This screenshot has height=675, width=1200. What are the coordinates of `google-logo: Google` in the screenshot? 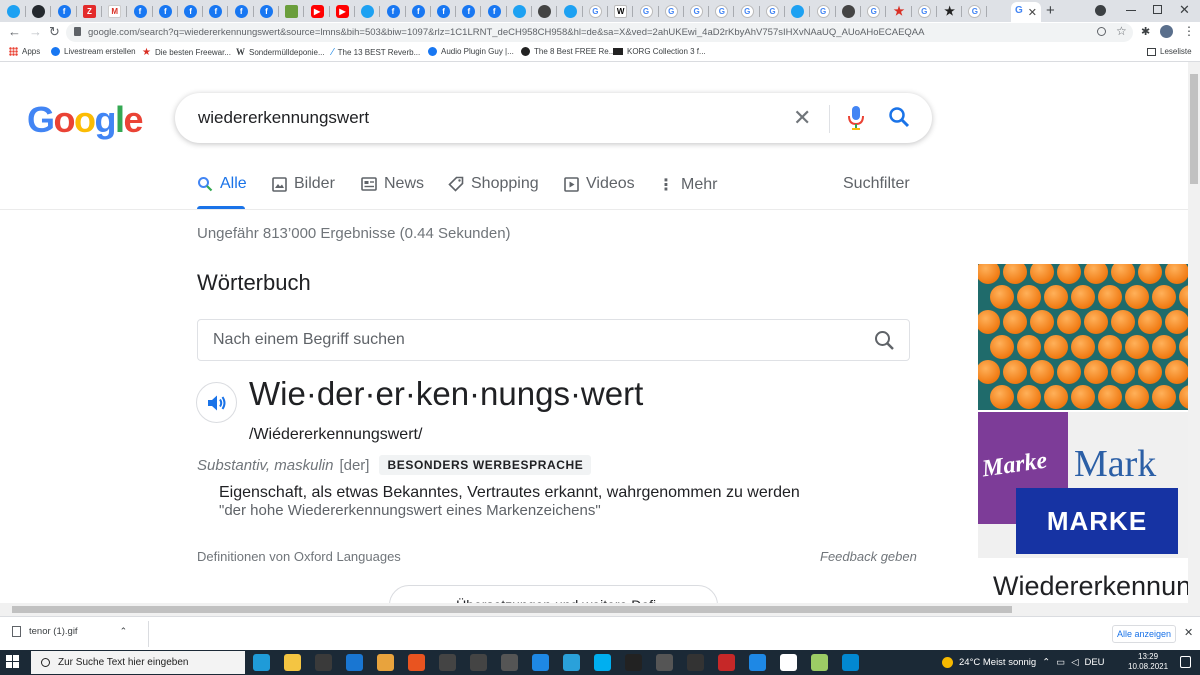 It's located at (85, 120).